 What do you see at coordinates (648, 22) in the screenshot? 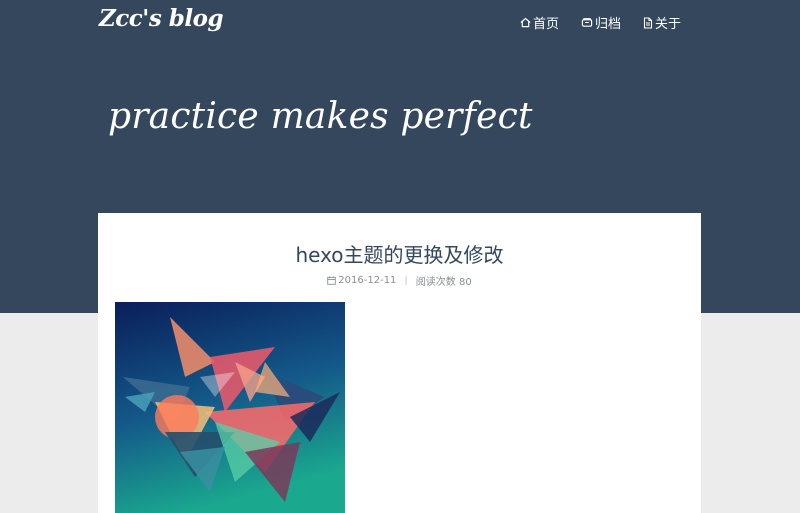
I see `document-icon` at bounding box center [648, 22].